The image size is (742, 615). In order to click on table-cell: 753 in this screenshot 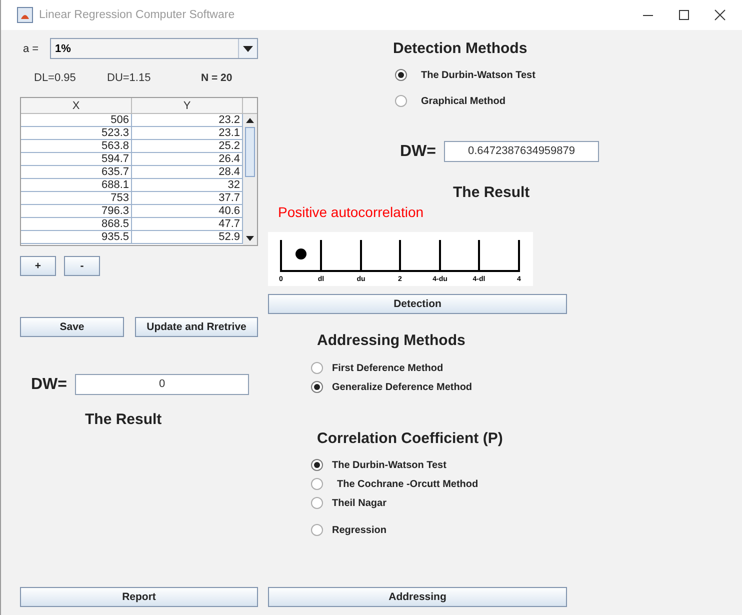, I will do `click(76, 198)`.